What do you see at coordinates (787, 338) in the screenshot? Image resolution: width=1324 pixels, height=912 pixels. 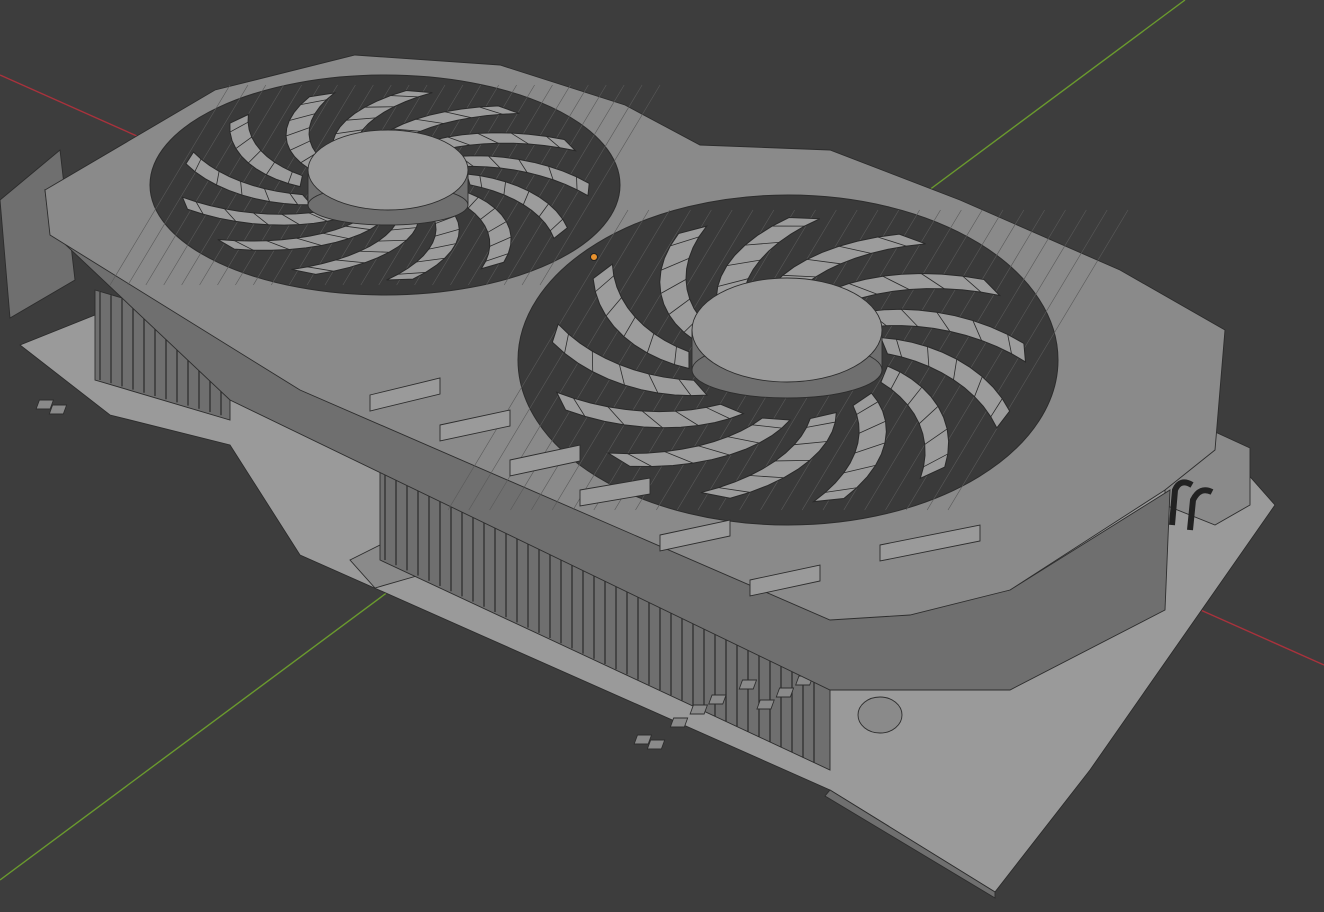 I see `fan-hub-large` at bounding box center [787, 338].